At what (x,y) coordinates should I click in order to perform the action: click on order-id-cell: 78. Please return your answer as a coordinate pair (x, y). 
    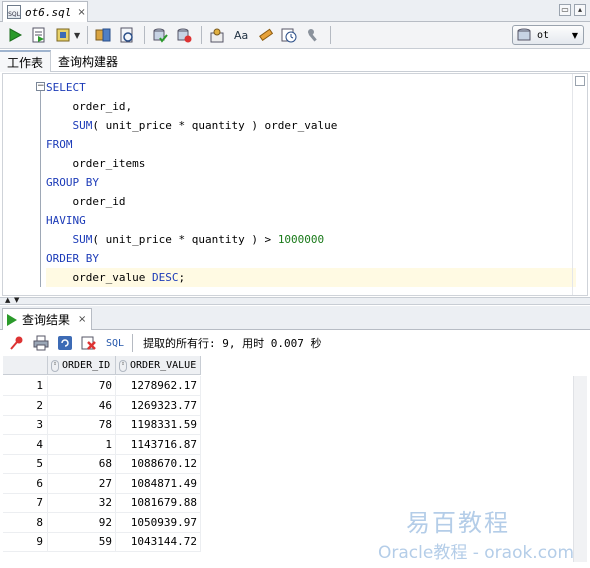
    Looking at the image, I should click on (82, 425).